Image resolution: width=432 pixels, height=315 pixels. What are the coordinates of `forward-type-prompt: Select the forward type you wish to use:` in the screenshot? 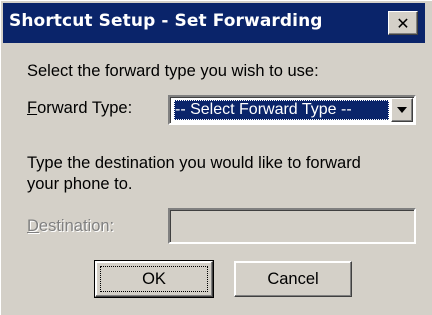 It's located at (173, 71).